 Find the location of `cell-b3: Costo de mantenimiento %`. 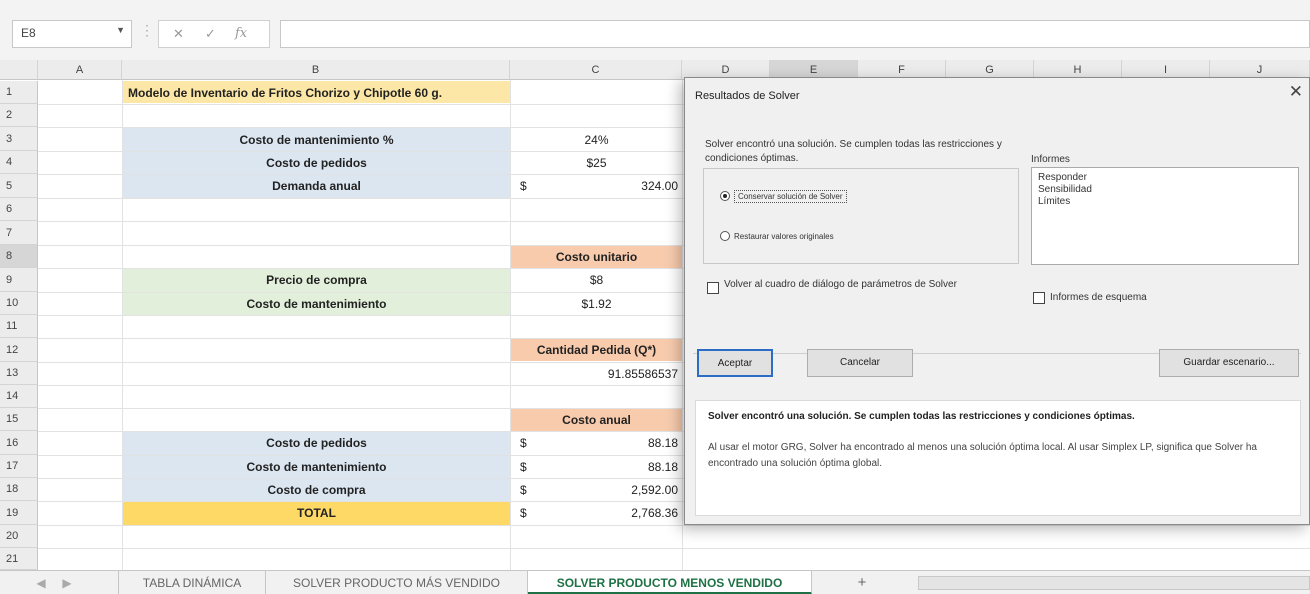

cell-b3: Costo de mantenimiento % is located at coordinates (316, 140).